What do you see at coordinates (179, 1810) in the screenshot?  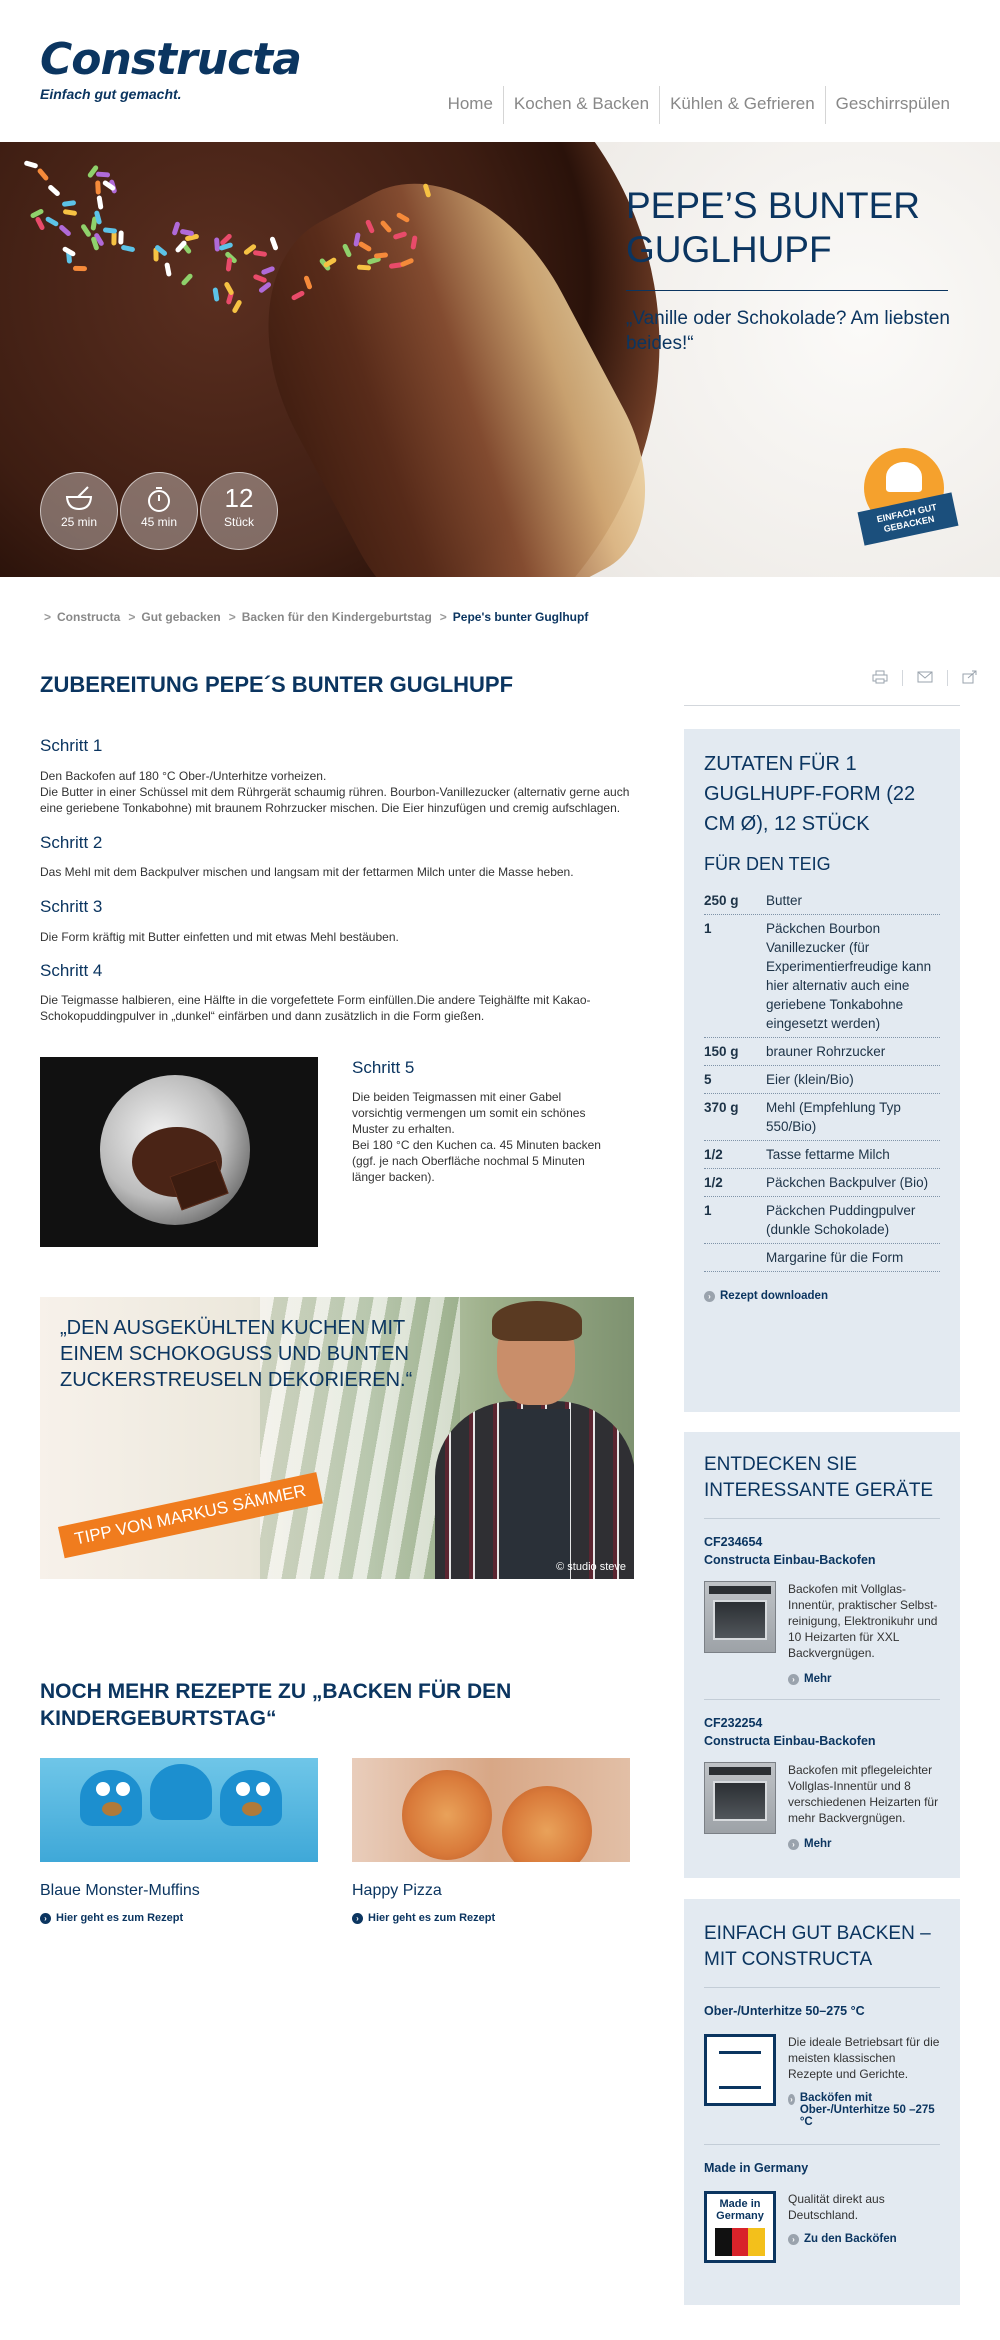 I see `muffins-image` at bounding box center [179, 1810].